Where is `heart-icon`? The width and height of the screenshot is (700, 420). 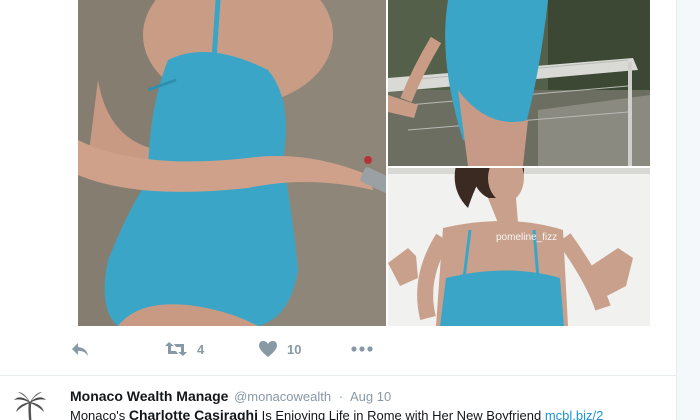
heart-icon is located at coordinates (268, 349).